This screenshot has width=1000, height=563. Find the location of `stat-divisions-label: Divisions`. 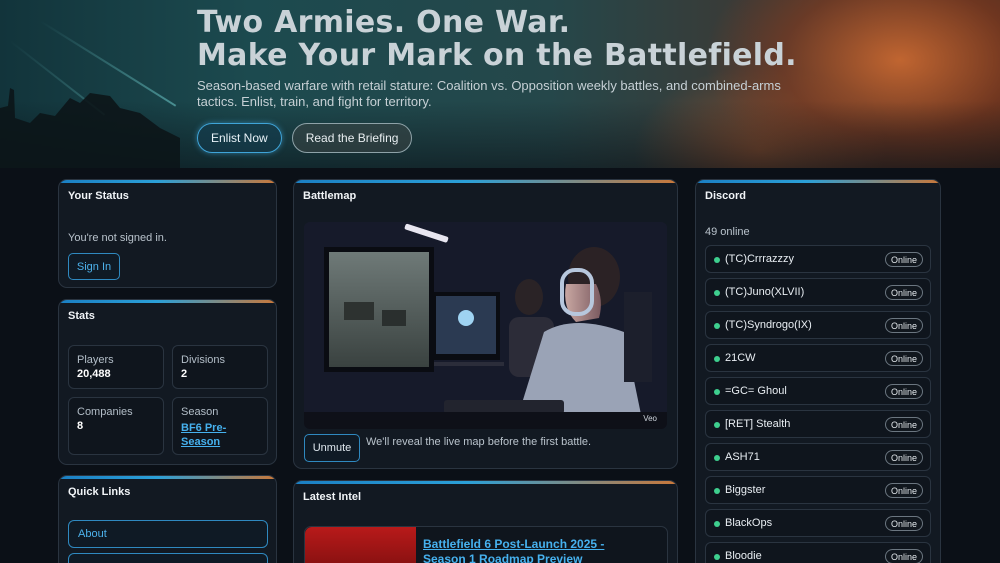

stat-divisions-label: Divisions is located at coordinates (203, 360).